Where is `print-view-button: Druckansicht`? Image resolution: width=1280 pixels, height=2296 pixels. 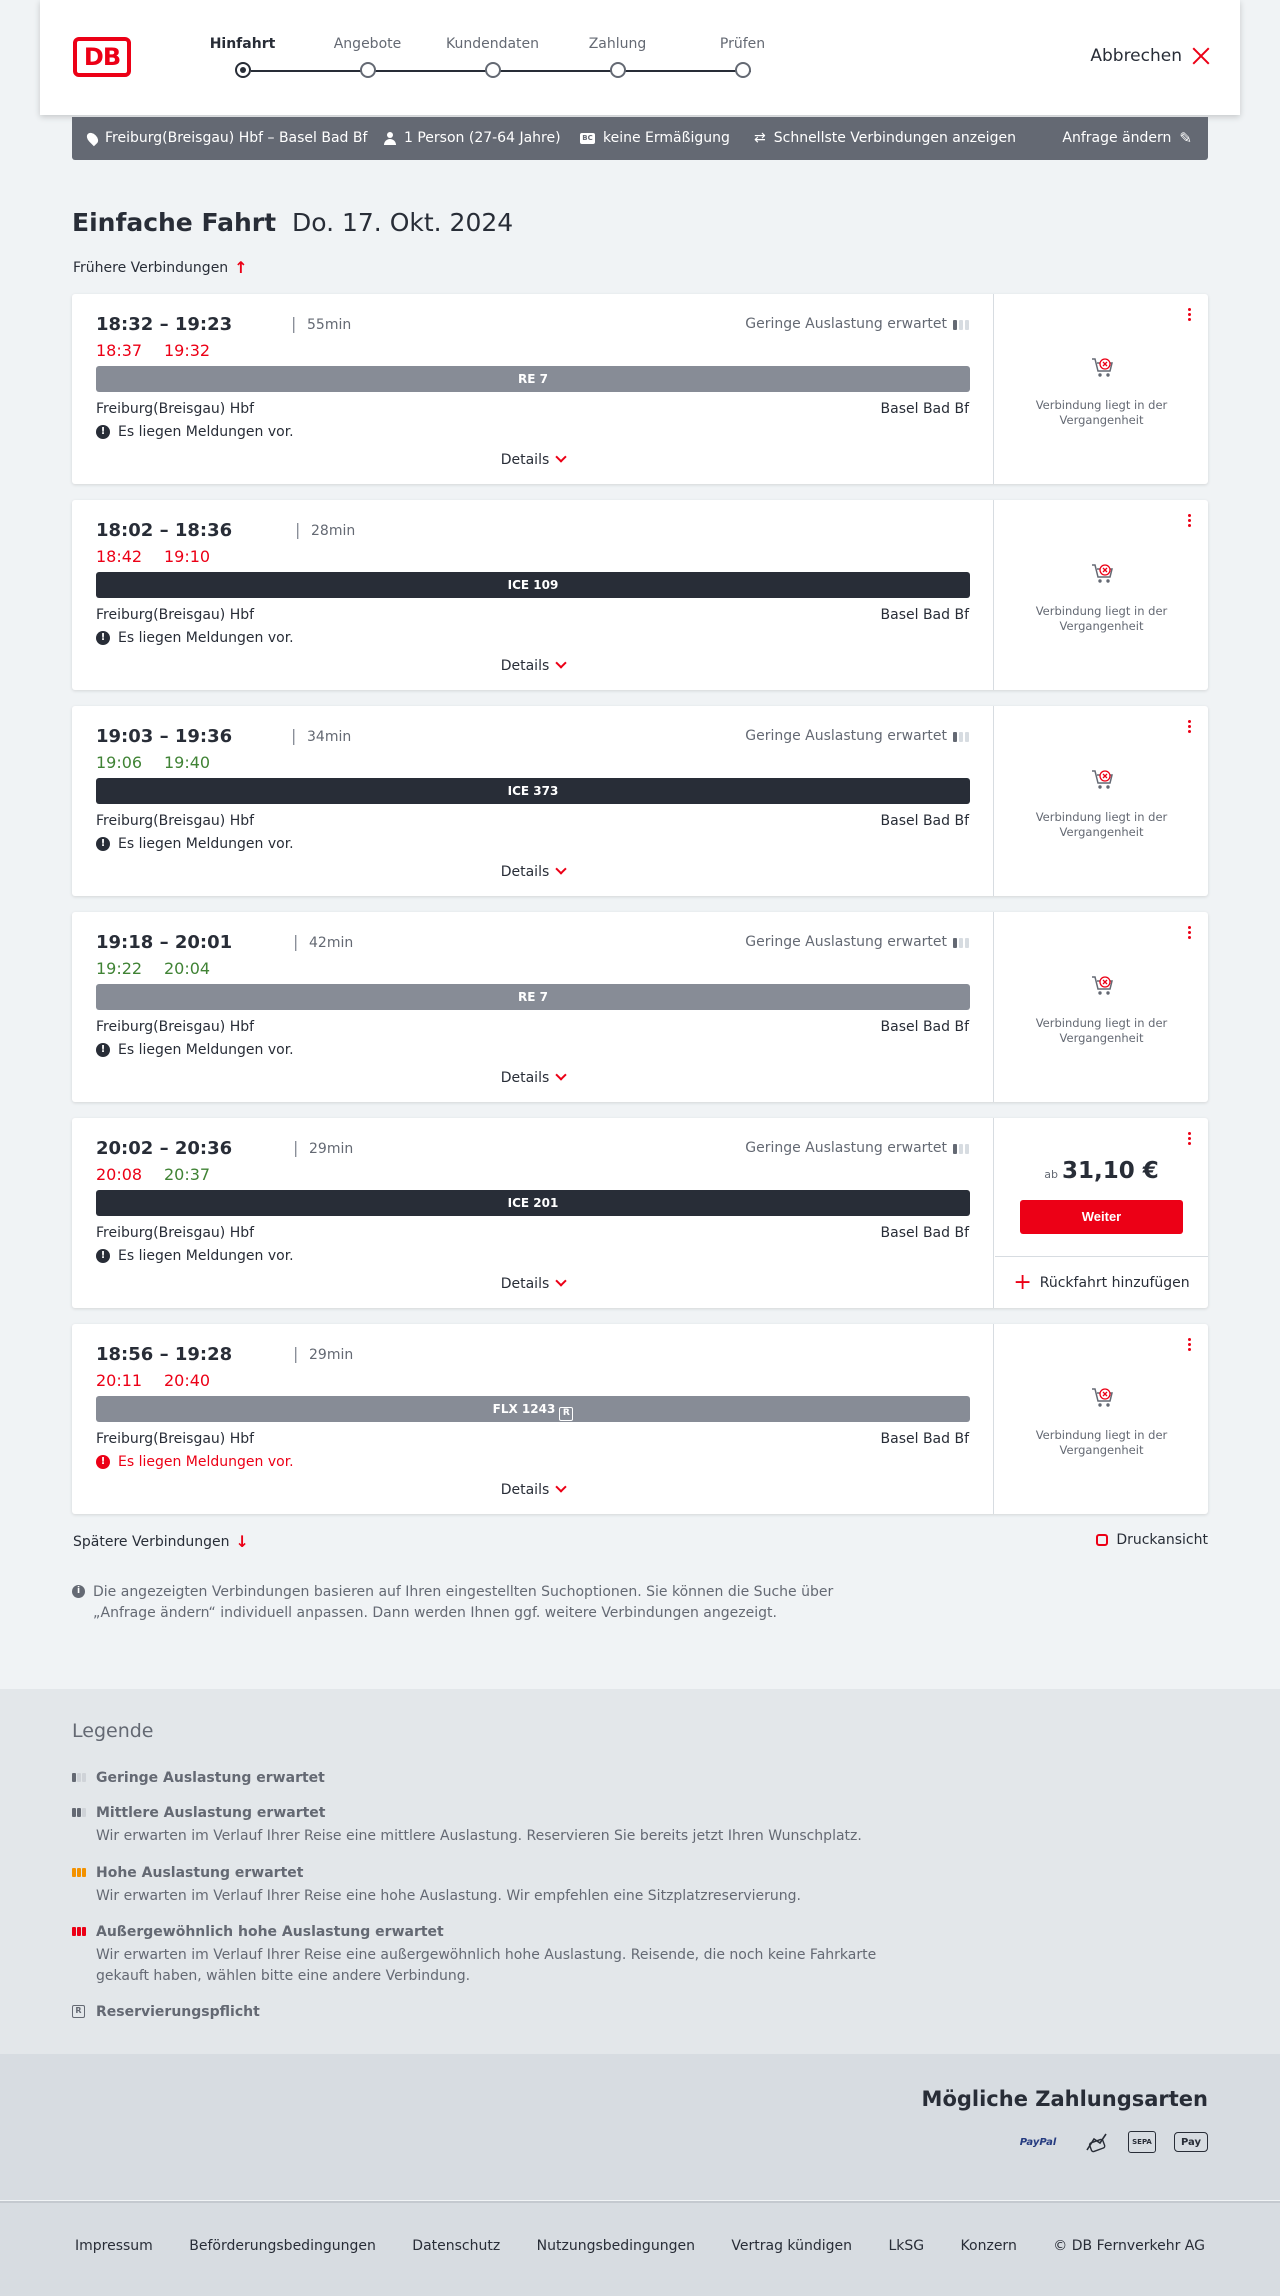
print-view-button: Druckansicht is located at coordinates (1152, 1540).